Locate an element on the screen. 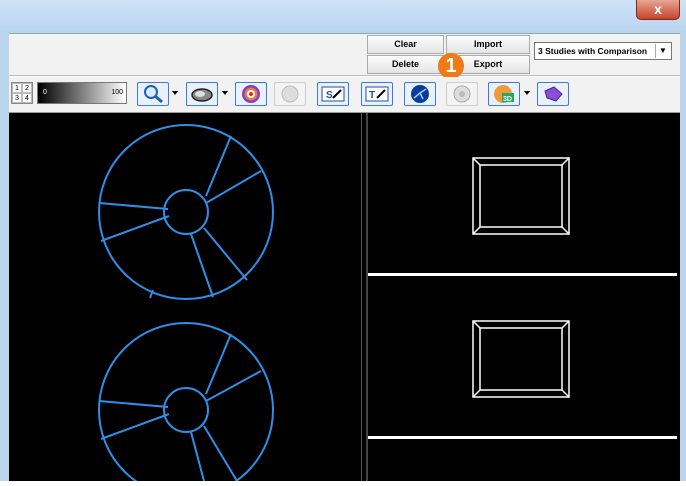  sphere-disabled-icon is located at coordinates (290, 94).